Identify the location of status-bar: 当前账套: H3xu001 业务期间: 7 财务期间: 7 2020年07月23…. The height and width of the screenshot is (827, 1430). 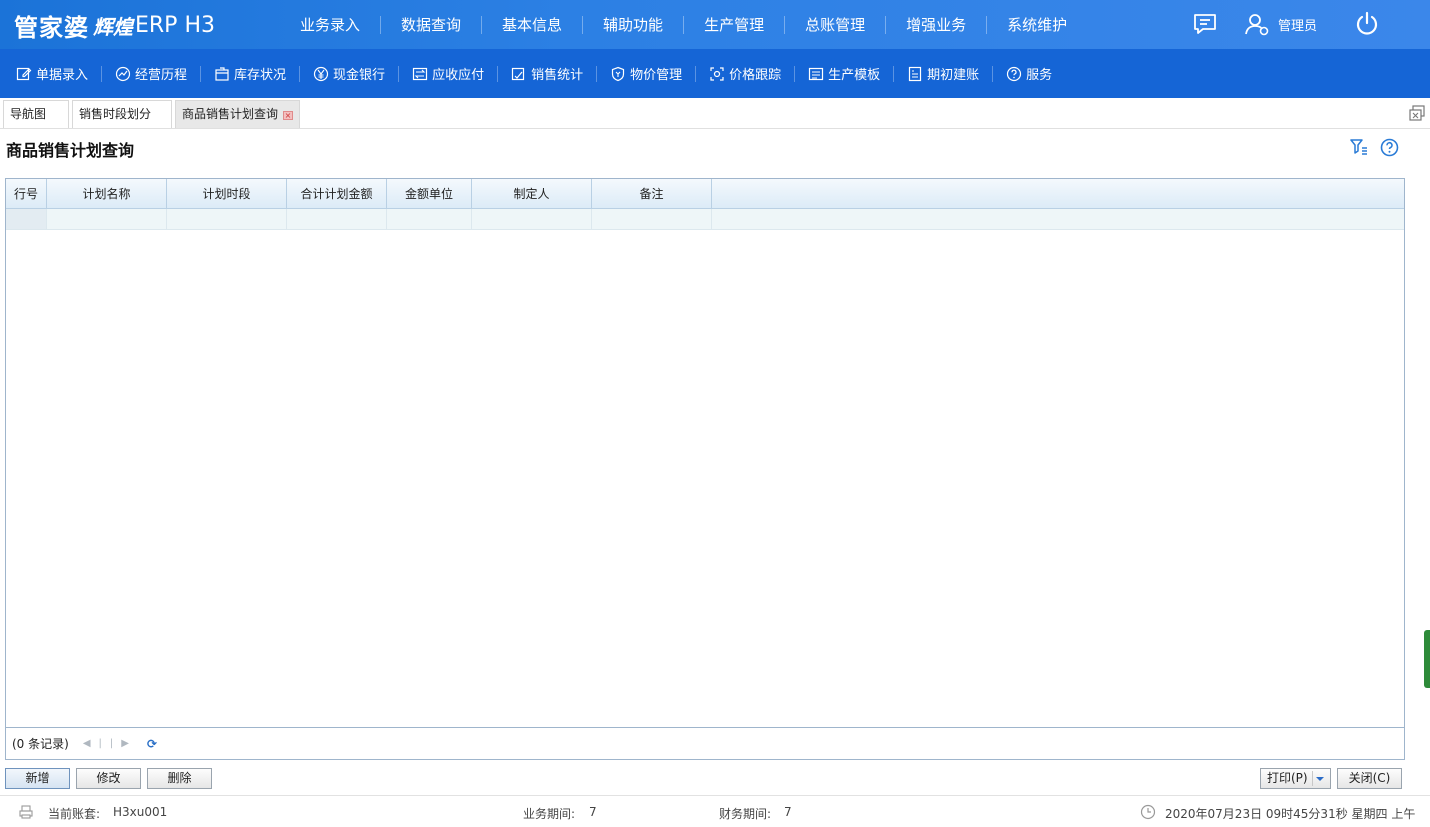
(715, 811).